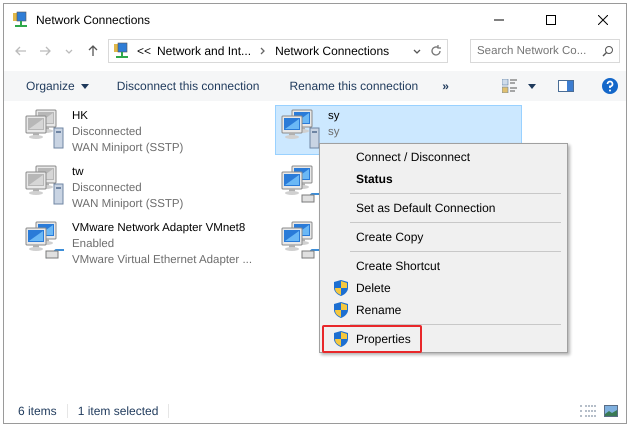 Image resolution: width=632 pixels, height=429 pixels. Describe the element at coordinates (398, 266) in the screenshot. I see `menu-item: Create Shortcut` at that location.